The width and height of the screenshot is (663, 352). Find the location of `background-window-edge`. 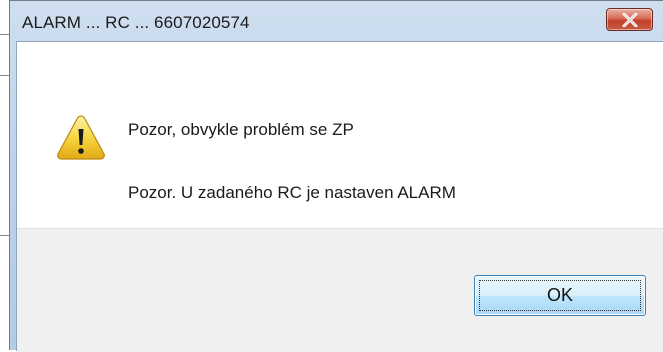

background-window-edge is located at coordinates (4, 175).